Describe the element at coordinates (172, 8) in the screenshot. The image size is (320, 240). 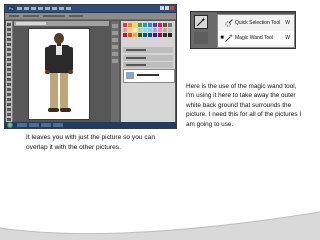
I see `close-icon` at that location.